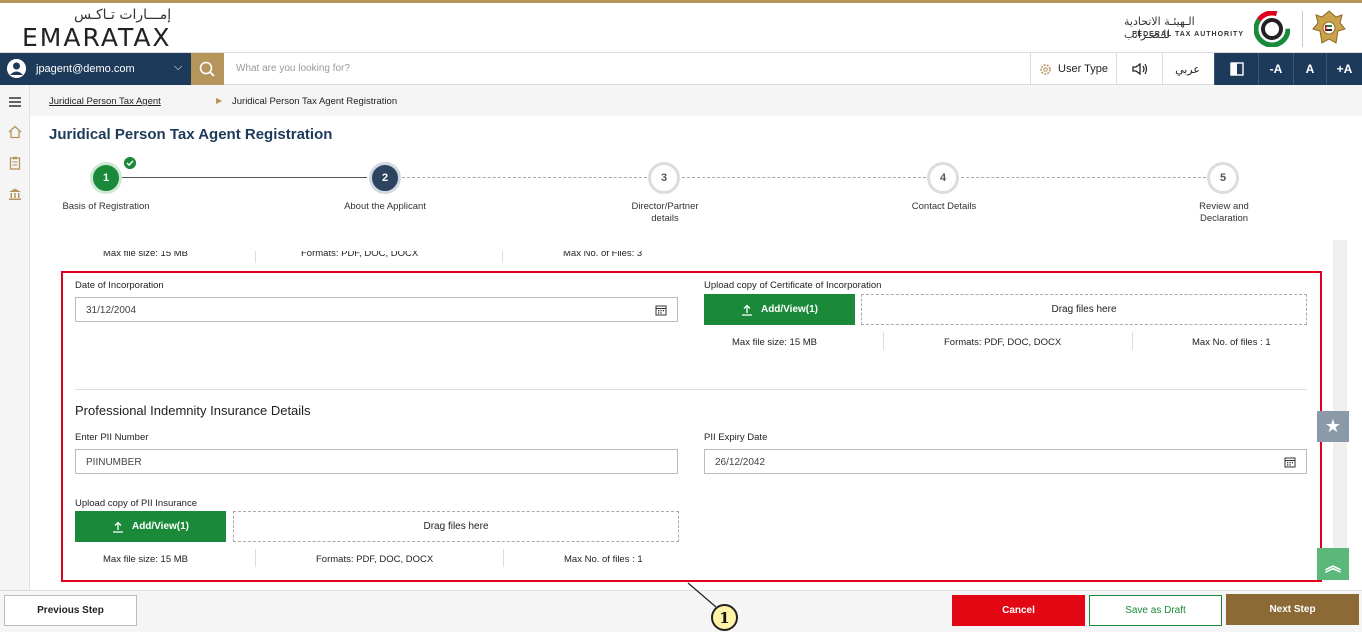 The image size is (1362, 632). What do you see at coordinates (15, 337) in the screenshot?
I see `left-sidebar` at bounding box center [15, 337].